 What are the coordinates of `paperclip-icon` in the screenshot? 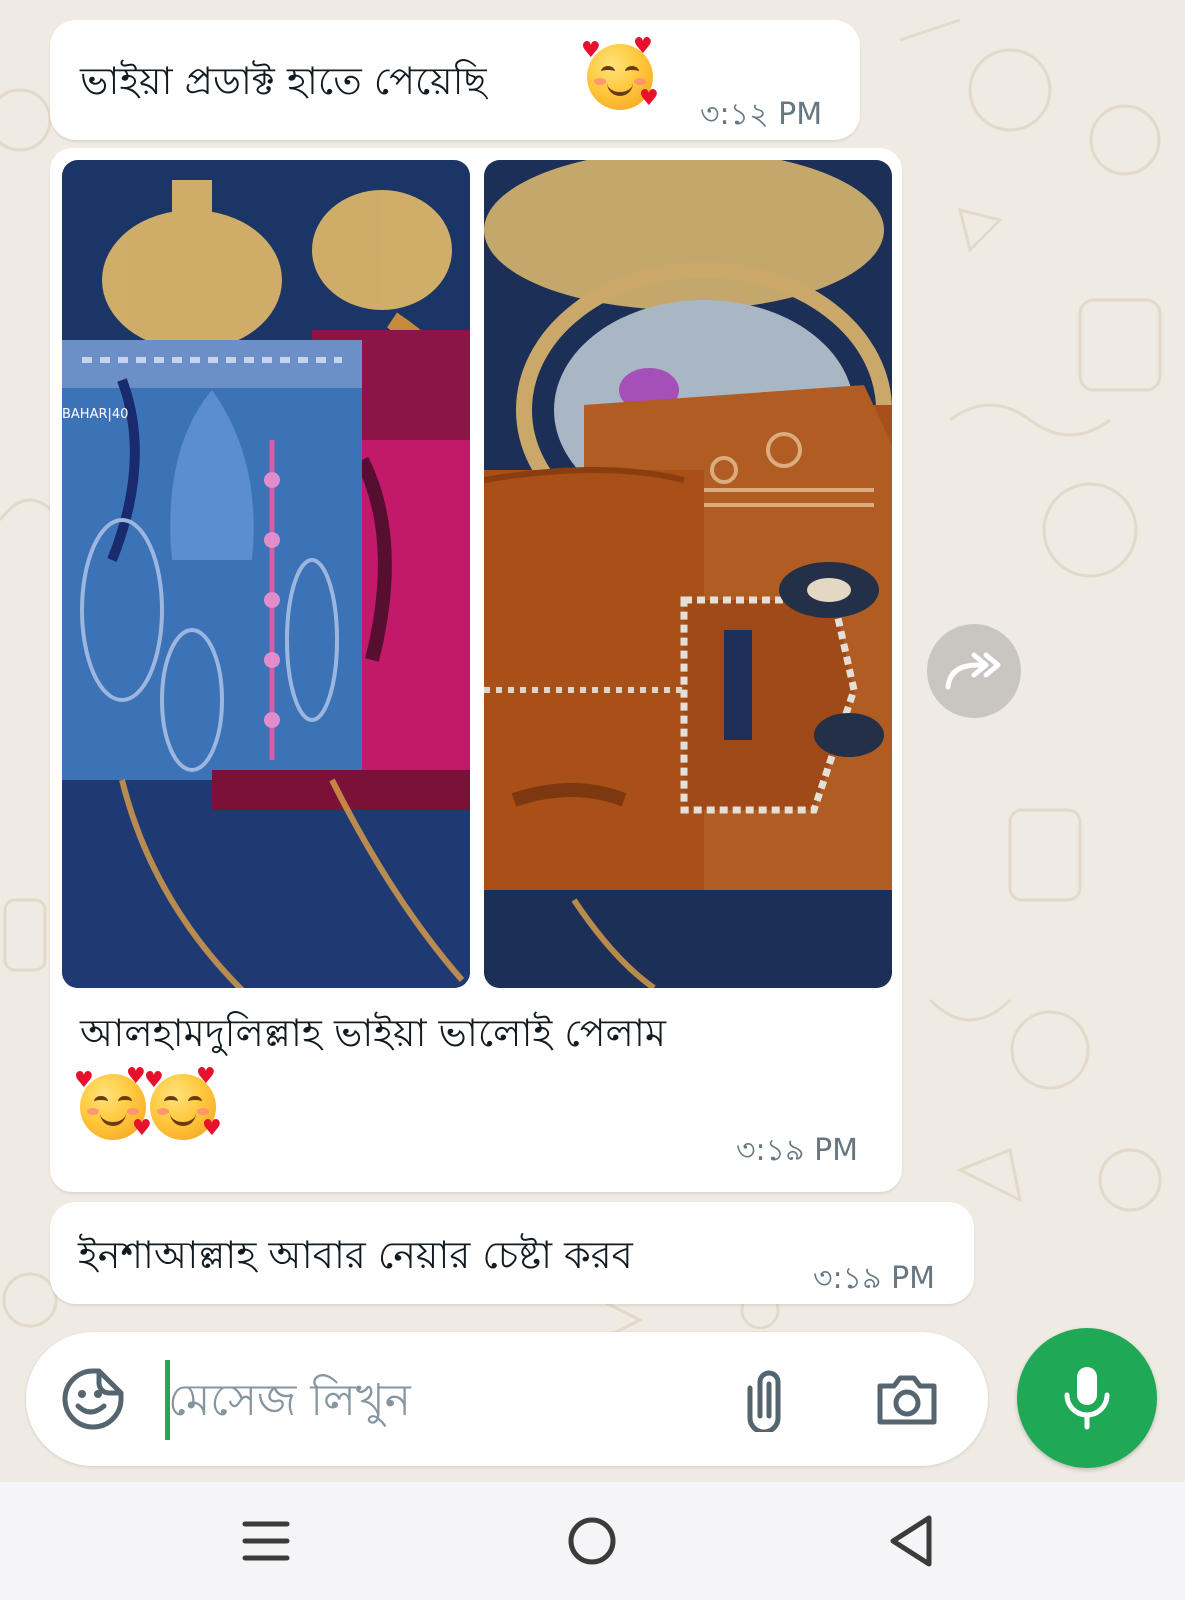 It's located at (764, 1402).